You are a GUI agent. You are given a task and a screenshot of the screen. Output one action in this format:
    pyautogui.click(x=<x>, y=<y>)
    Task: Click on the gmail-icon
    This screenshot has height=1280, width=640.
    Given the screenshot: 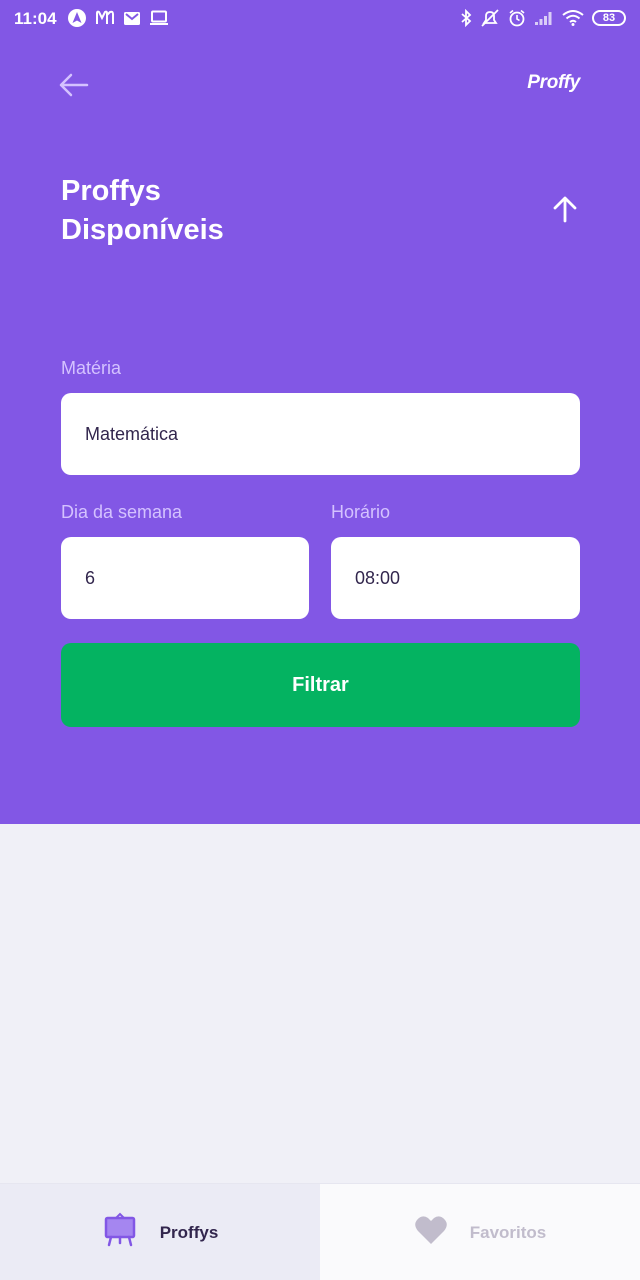 What is the action you would take?
    pyautogui.click(x=132, y=18)
    